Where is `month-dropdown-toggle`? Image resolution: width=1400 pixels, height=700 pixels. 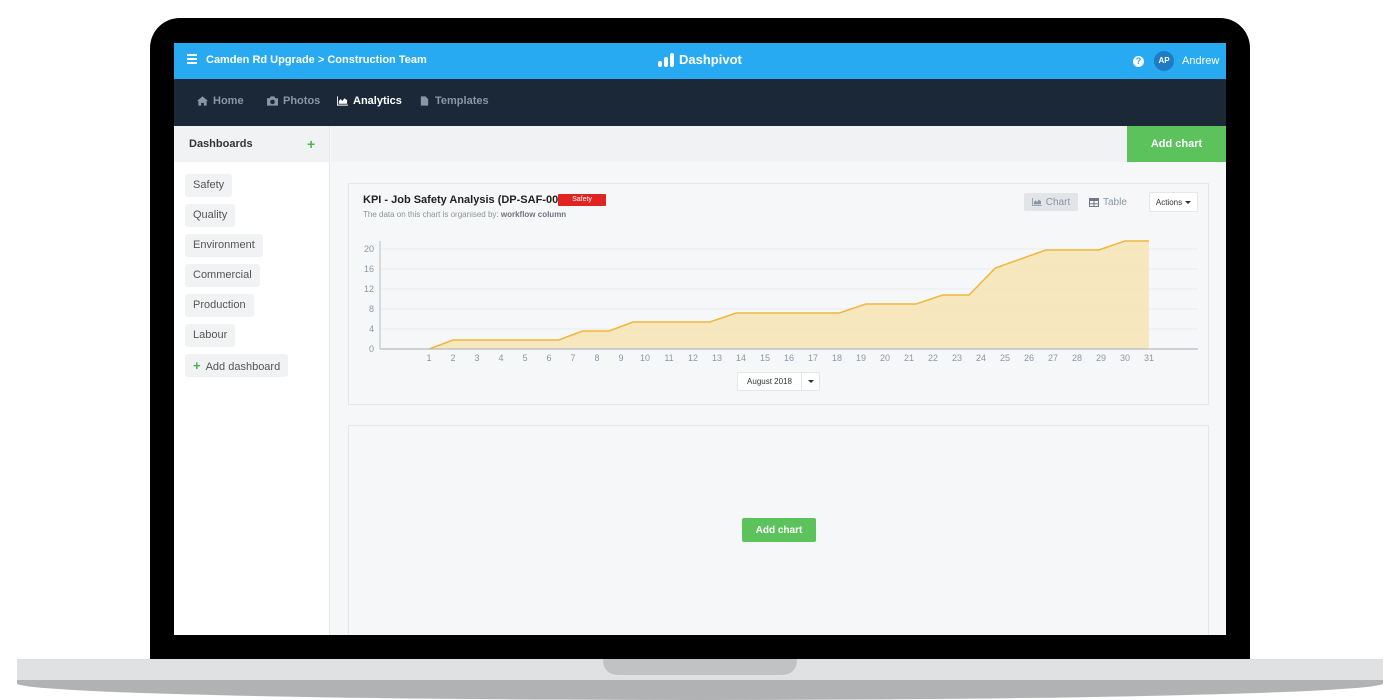 month-dropdown-toggle is located at coordinates (810, 381).